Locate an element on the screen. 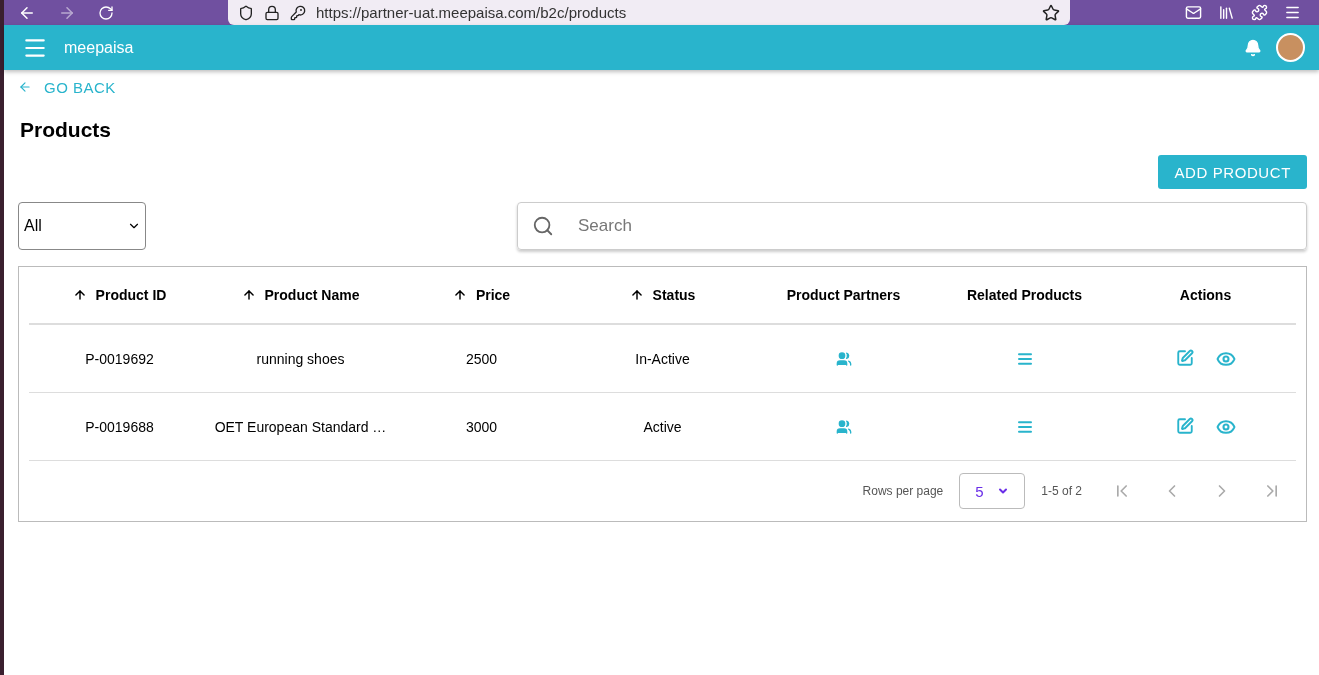 Image resolution: width=1319 pixels, height=675 pixels. bell-icon is located at coordinates (1253, 47).